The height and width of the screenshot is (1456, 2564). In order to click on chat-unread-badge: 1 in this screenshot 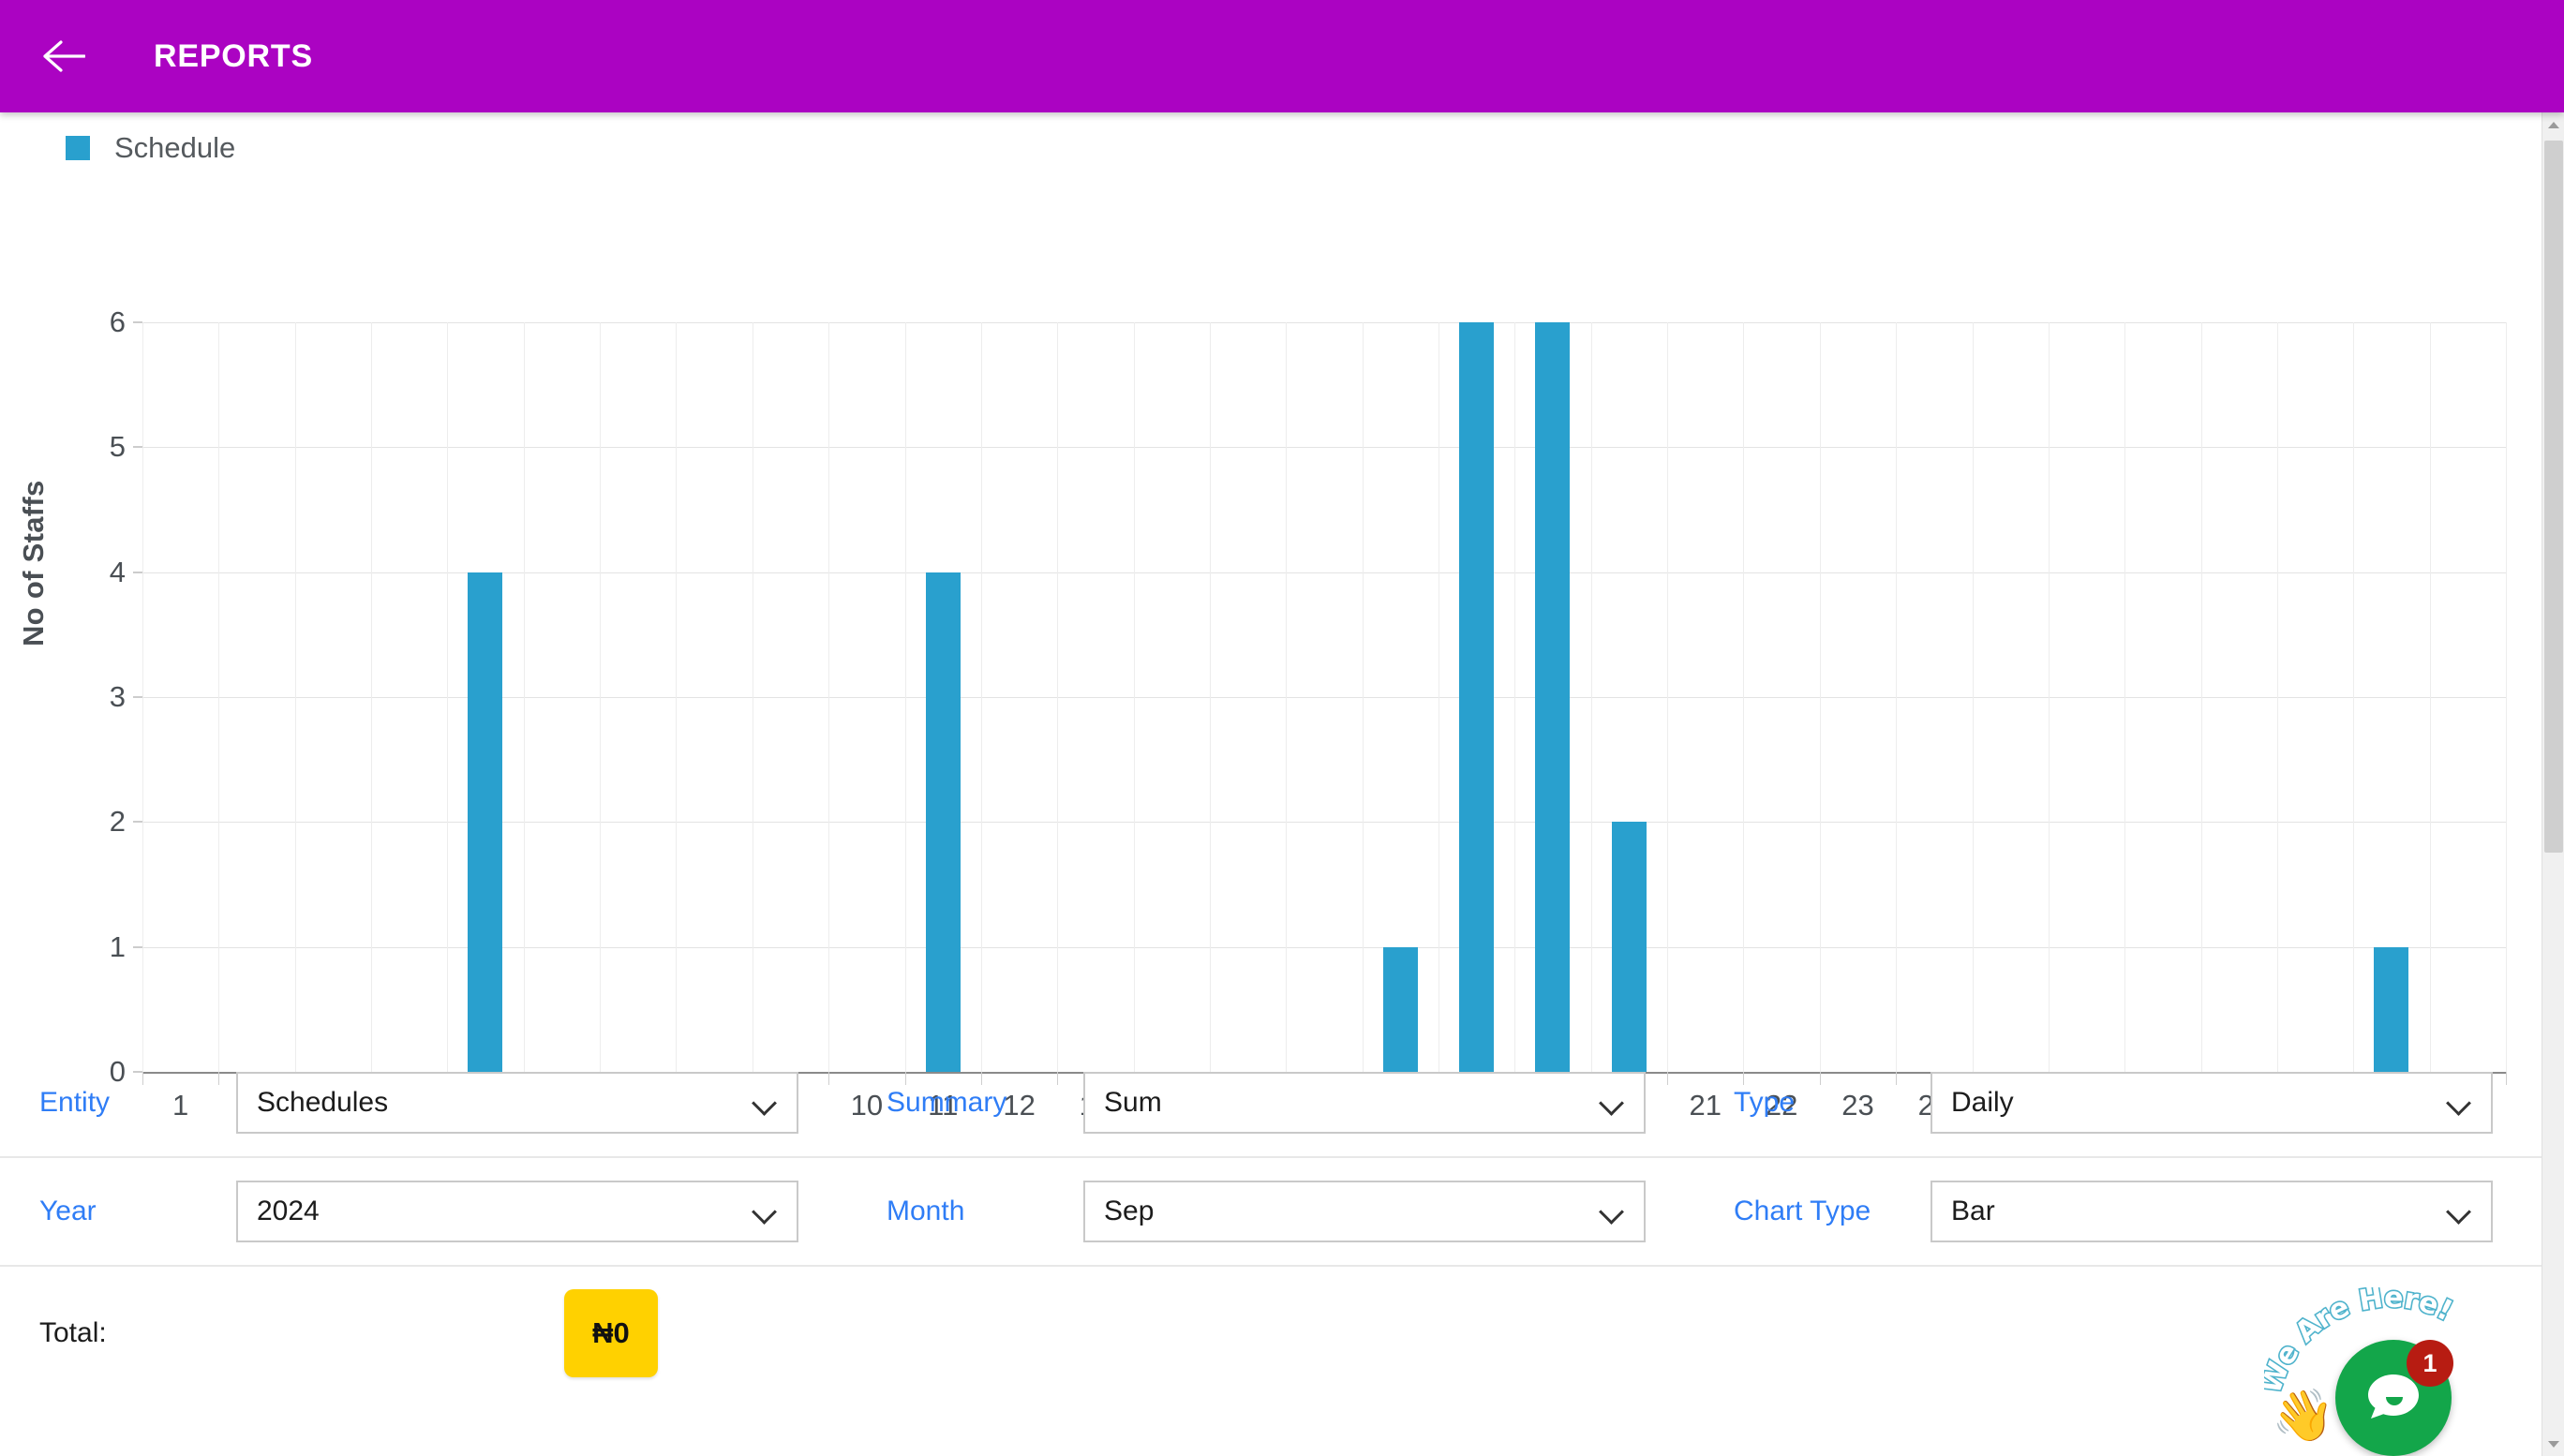, I will do `click(2430, 1363)`.